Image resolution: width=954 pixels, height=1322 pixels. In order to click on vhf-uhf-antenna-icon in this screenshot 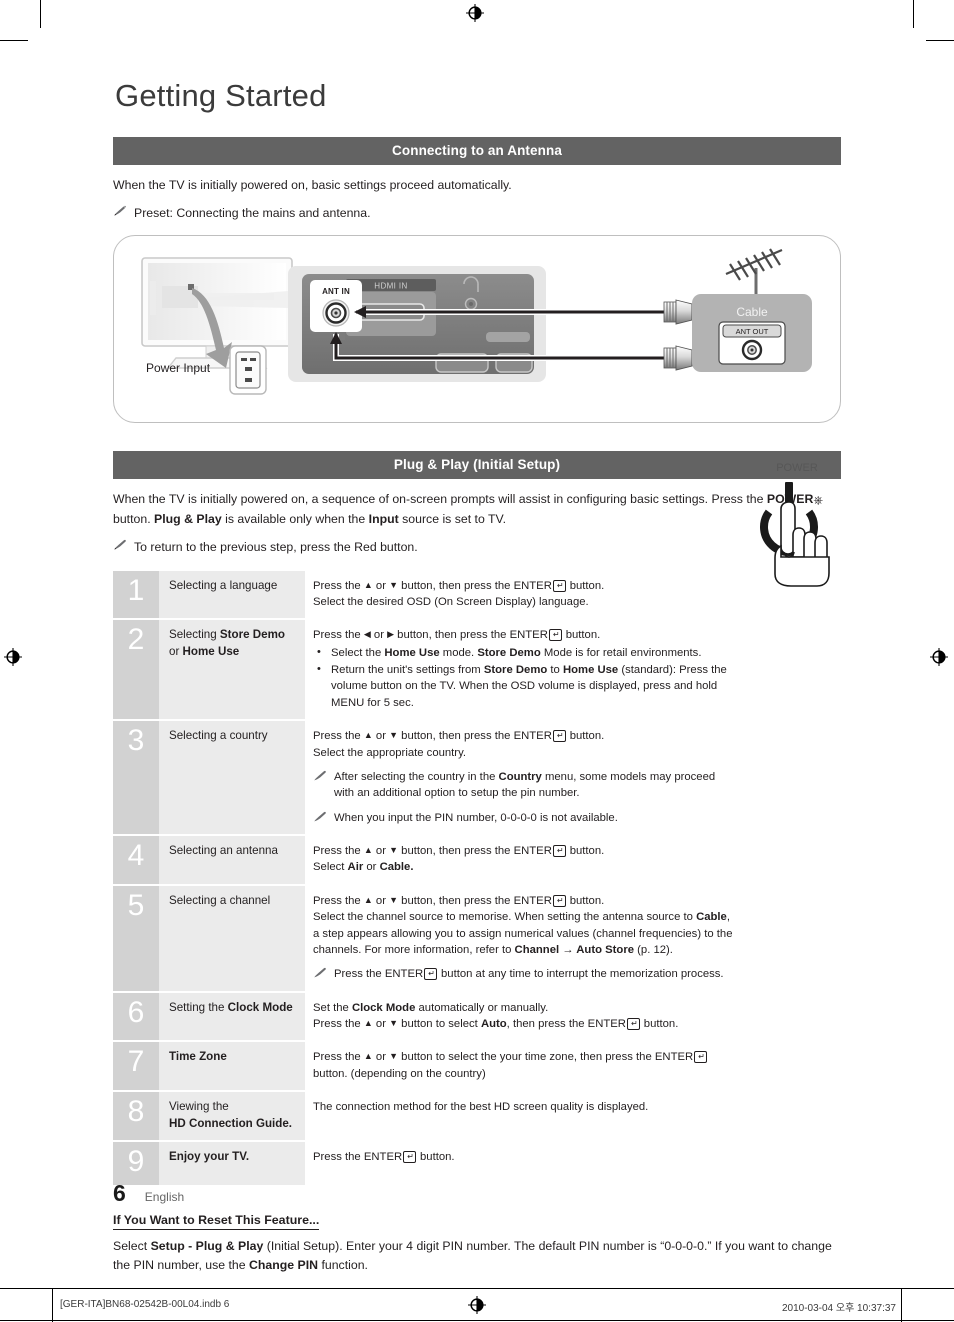, I will do `click(754, 265)`.